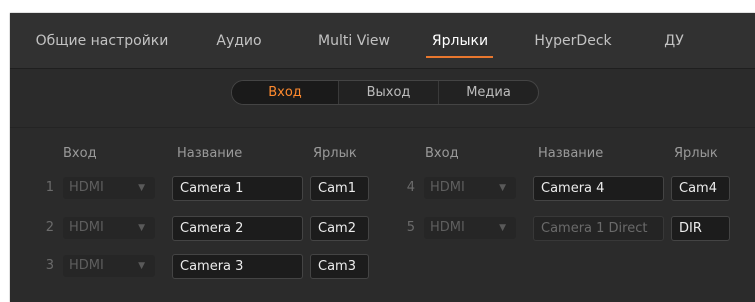  Describe the element at coordinates (410, 187) in the screenshot. I see `row-number: 4` at that location.